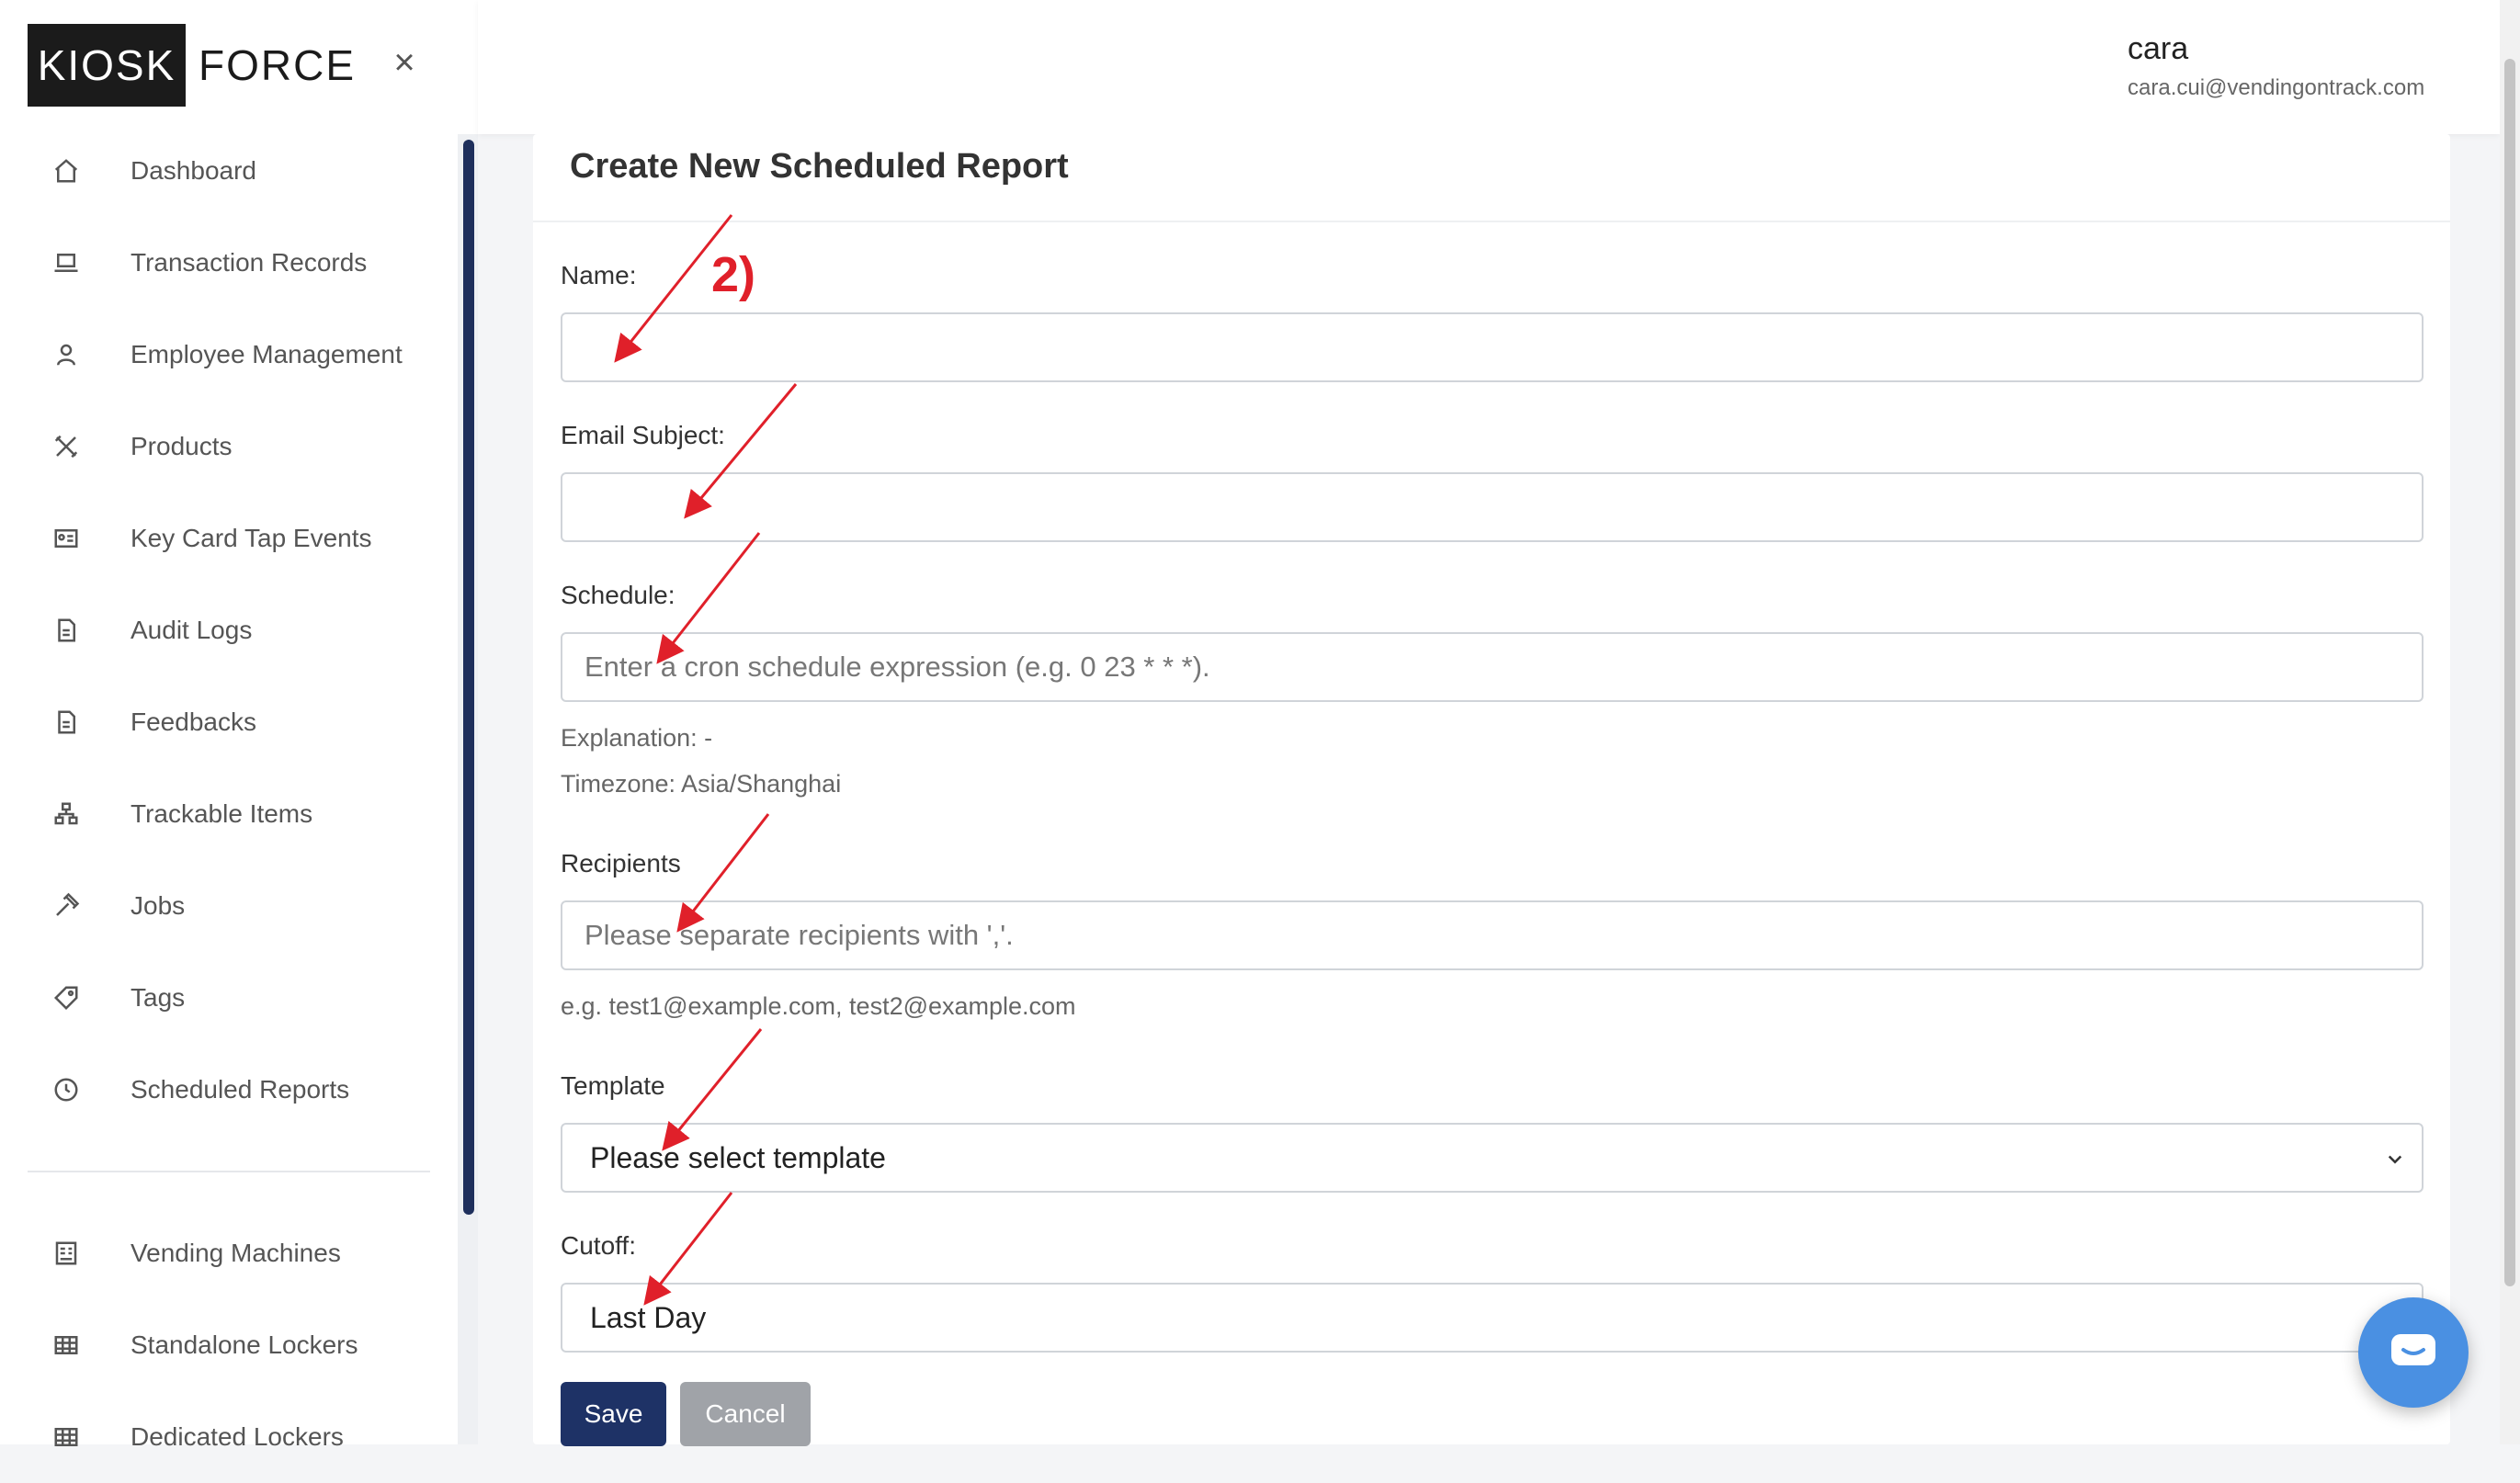 This screenshot has width=2520, height=1483. What do you see at coordinates (1492, 1318) in the screenshot?
I see `cutoff-select: Last Day` at bounding box center [1492, 1318].